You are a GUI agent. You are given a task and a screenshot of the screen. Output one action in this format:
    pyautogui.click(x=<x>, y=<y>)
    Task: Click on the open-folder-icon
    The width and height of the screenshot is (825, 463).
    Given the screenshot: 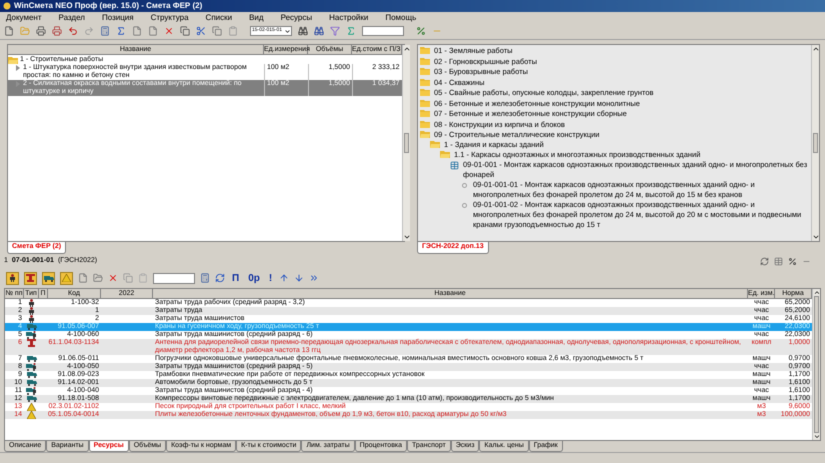 What is the action you would take?
    pyautogui.click(x=13, y=60)
    